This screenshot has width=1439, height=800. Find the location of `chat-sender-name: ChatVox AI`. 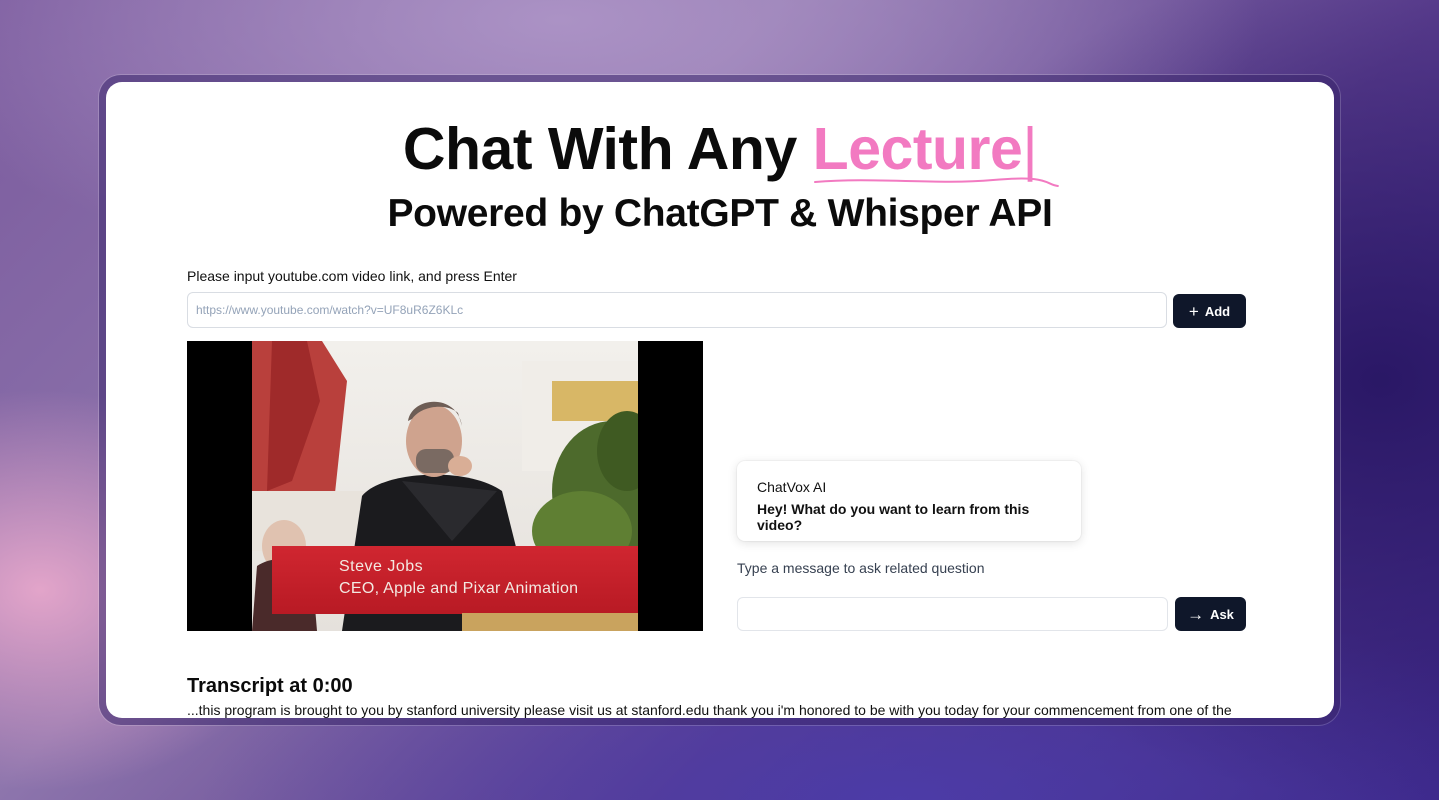

chat-sender-name: ChatVox AI is located at coordinates (792, 487).